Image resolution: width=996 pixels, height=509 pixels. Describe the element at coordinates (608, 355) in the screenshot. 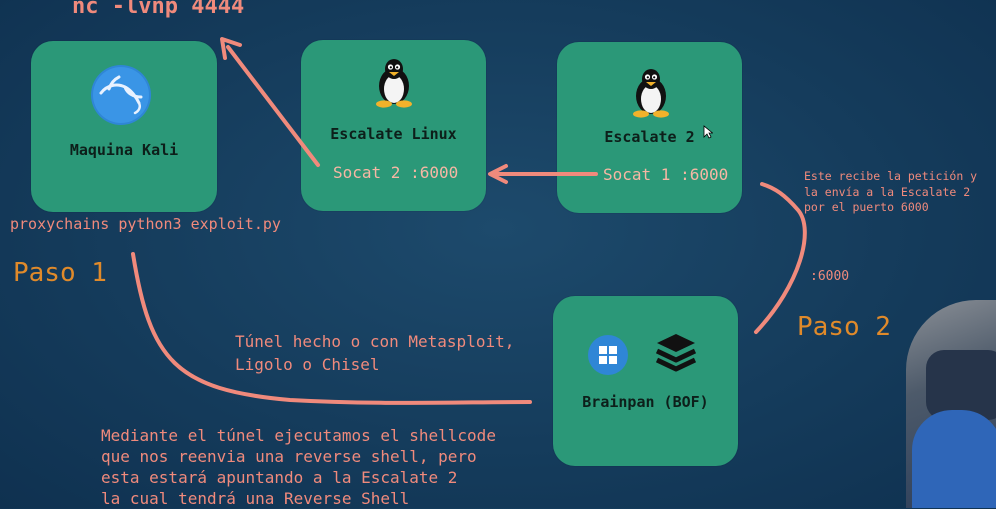

I see `windows-icon` at that location.